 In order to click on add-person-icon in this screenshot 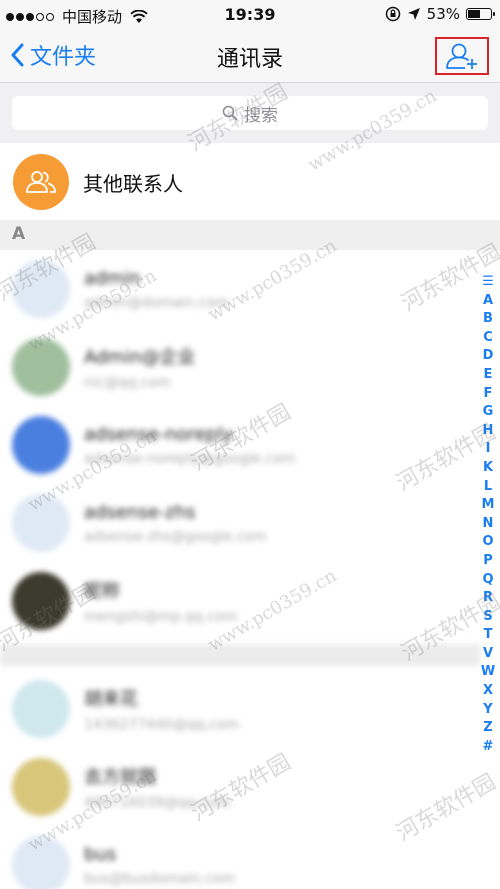, I will do `click(461, 56)`.